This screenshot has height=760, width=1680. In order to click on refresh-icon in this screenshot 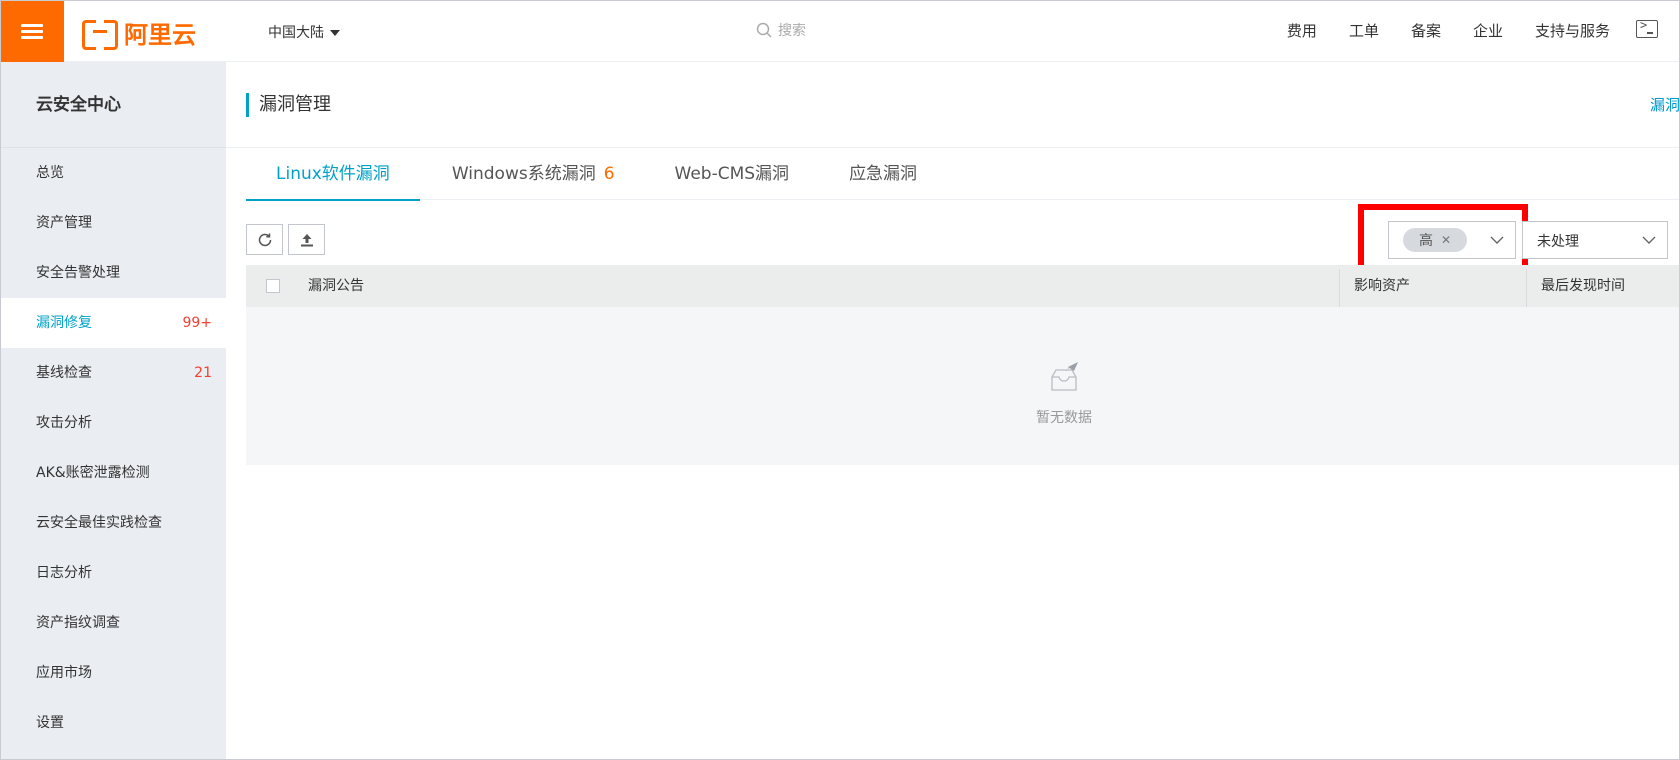, I will do `click(264, 239)`.